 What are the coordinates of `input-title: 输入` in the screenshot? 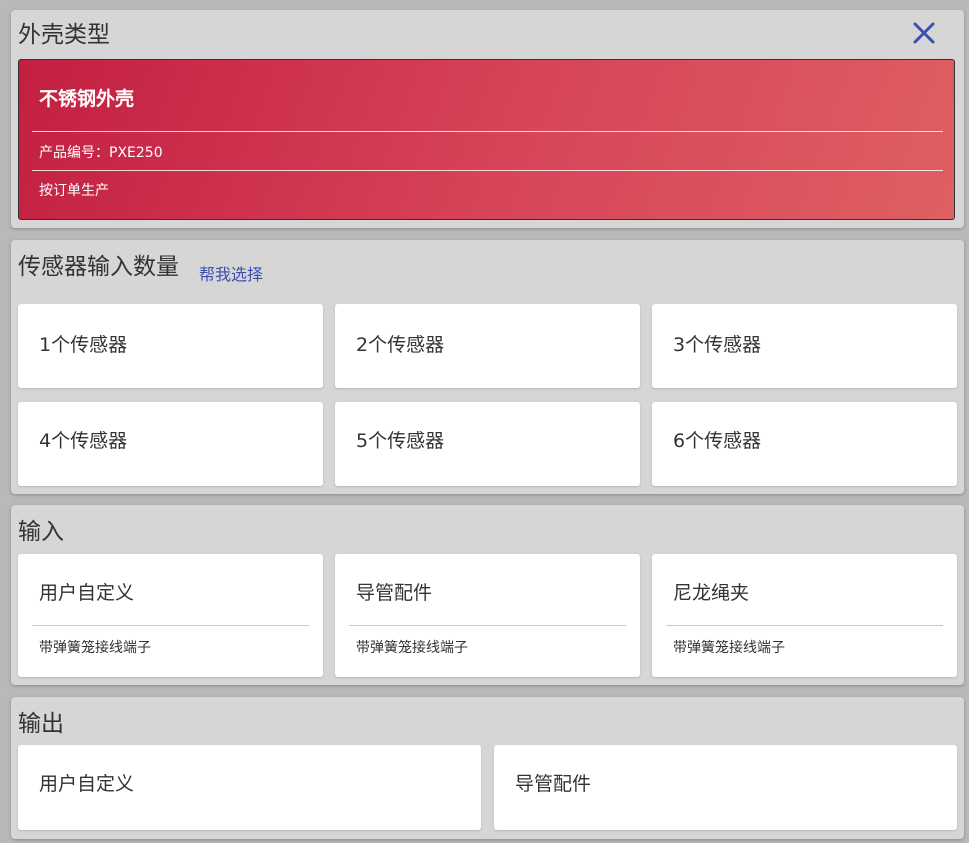 It's located at (41, 532).